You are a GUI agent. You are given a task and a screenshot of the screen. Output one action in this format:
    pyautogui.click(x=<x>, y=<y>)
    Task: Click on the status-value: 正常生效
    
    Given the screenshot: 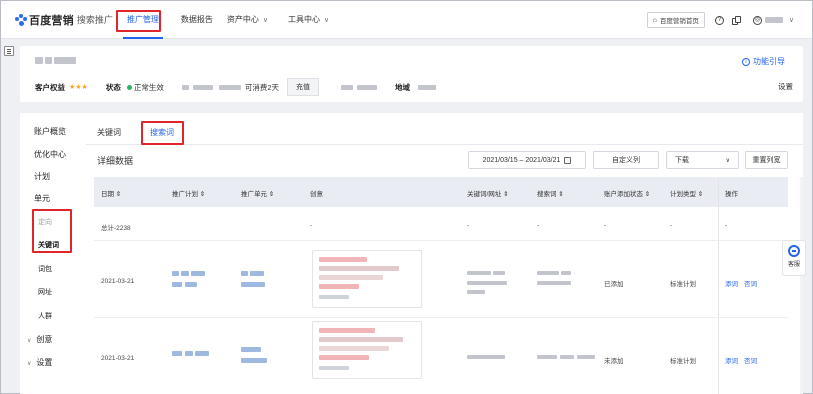 What is the action you would take?
    pyautogui.click(x=148, y=87)
    